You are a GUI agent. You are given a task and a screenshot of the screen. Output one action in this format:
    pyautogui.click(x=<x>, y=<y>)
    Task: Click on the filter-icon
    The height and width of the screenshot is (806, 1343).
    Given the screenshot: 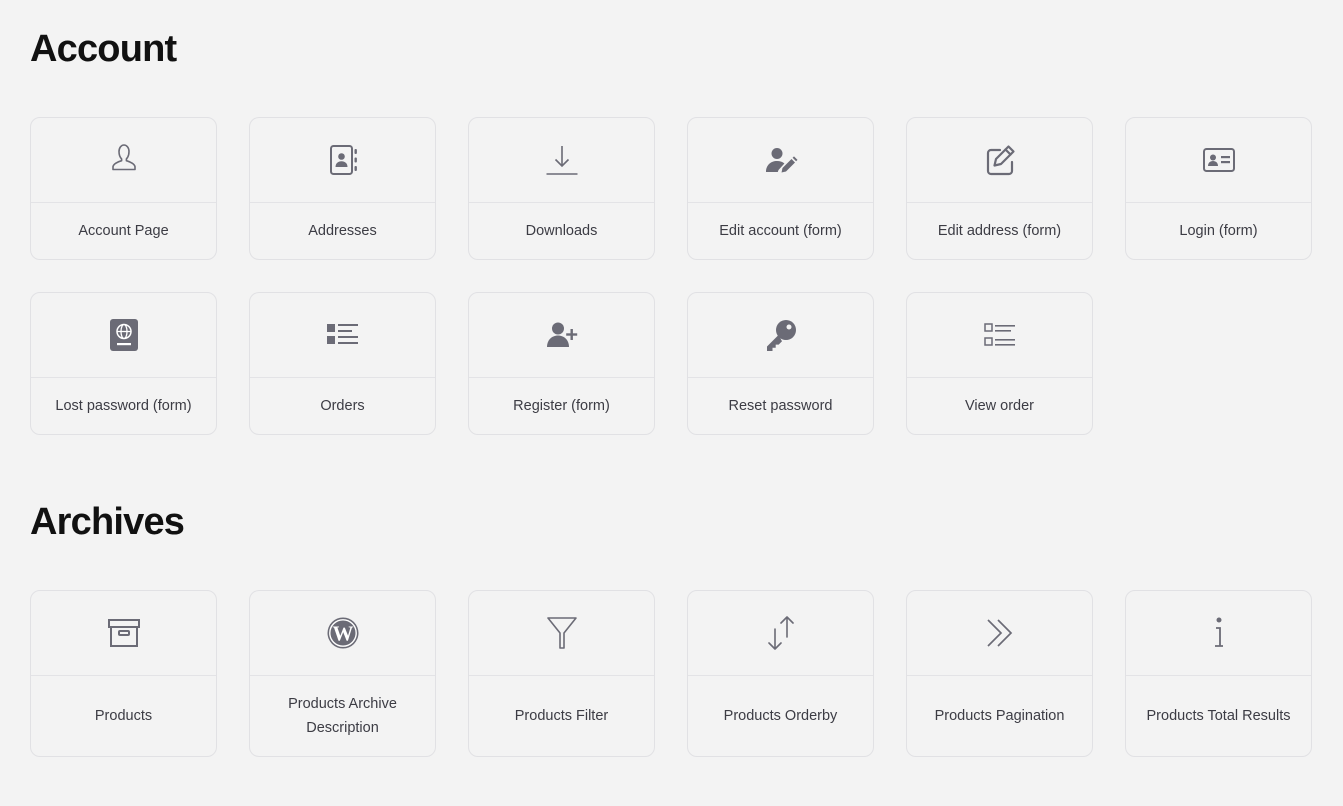 What is the action you would take?
    pyautogui.click(x=561, y=633)
    